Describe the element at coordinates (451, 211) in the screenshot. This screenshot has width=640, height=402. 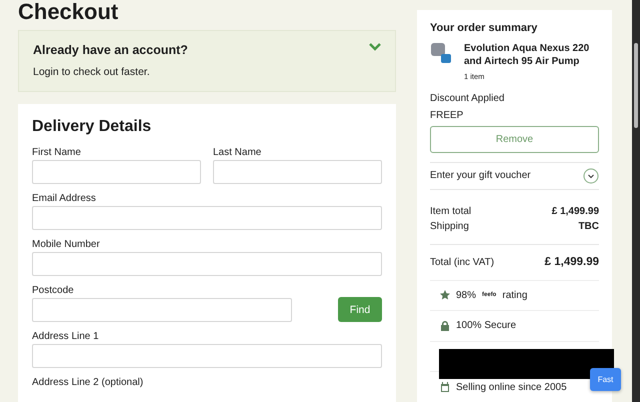
I see `total-label: Item total` at that location.